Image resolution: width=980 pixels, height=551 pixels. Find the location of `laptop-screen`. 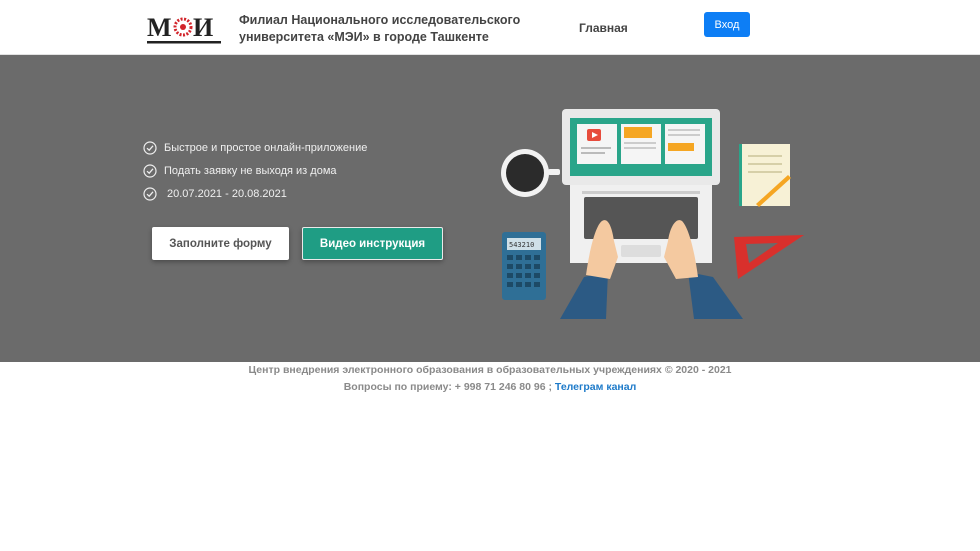

laptop-screen is located at coordinates (641, 147).